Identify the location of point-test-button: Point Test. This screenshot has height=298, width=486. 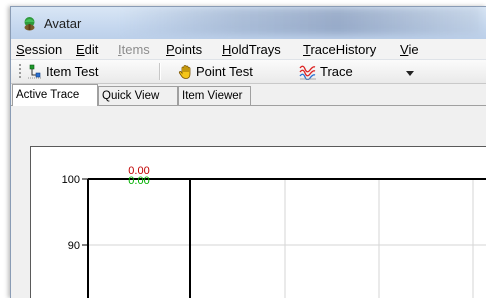
(215, 71).